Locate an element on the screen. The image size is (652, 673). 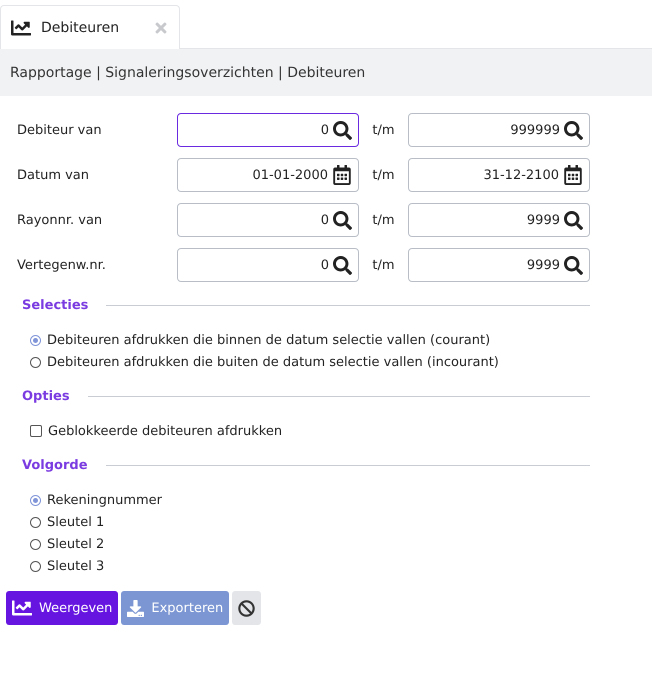
breadcrumb: Rapportage | Signaleringsoverzichten | Debiteuren is located at coordinates (326, 72).